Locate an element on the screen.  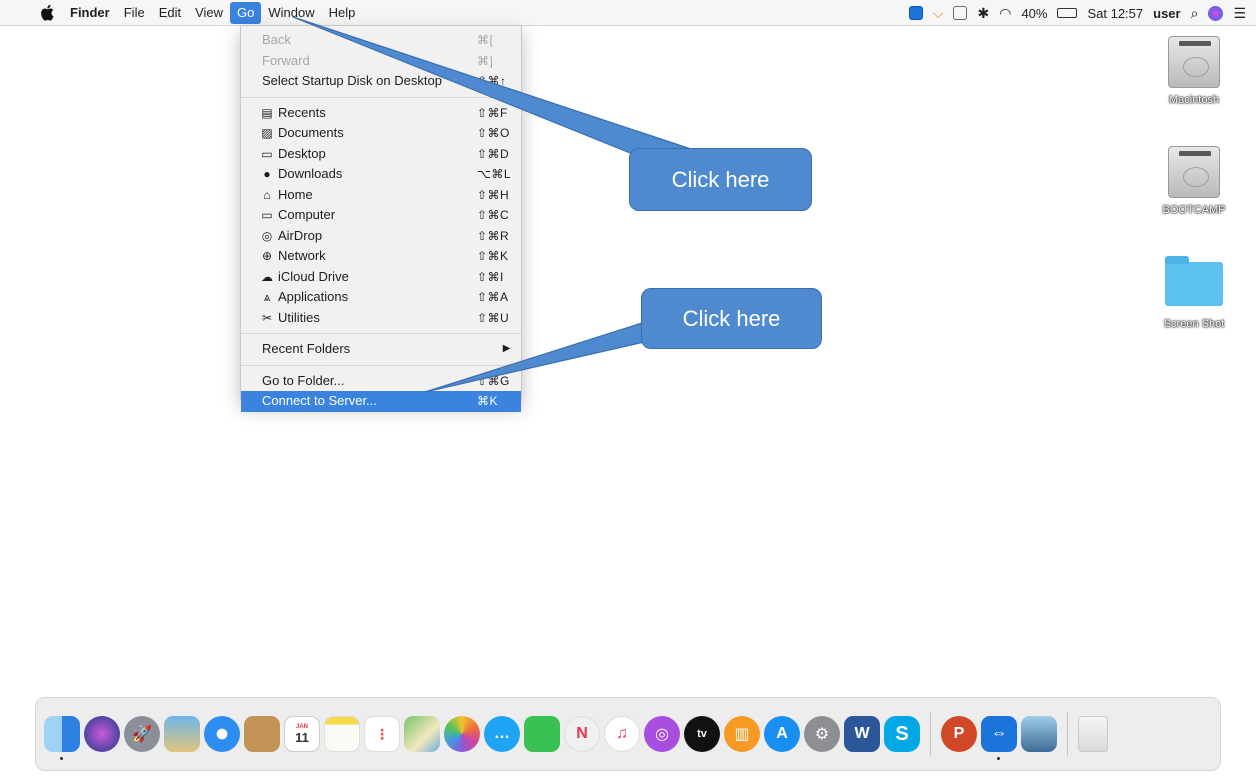
user-menu: user is located at coordinates (1166, 13).